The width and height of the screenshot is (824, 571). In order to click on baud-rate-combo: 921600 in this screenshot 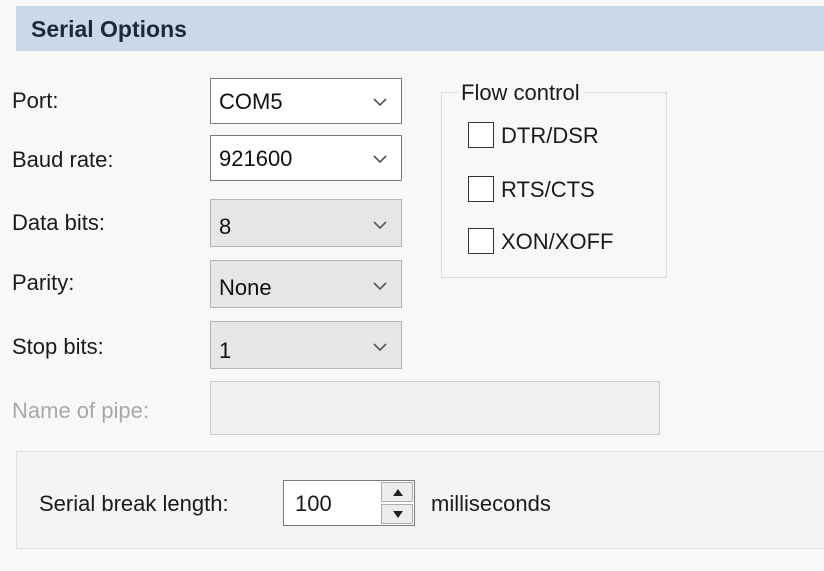, I will do `click(306, 158)`.